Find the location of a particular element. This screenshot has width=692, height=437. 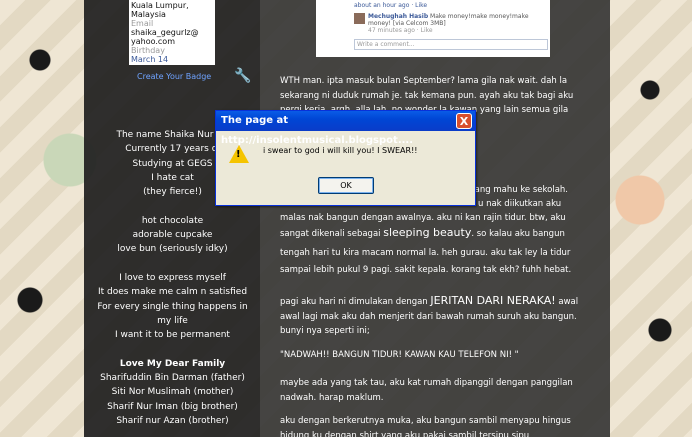

fb-avatar is located at coordinates (359, 18).